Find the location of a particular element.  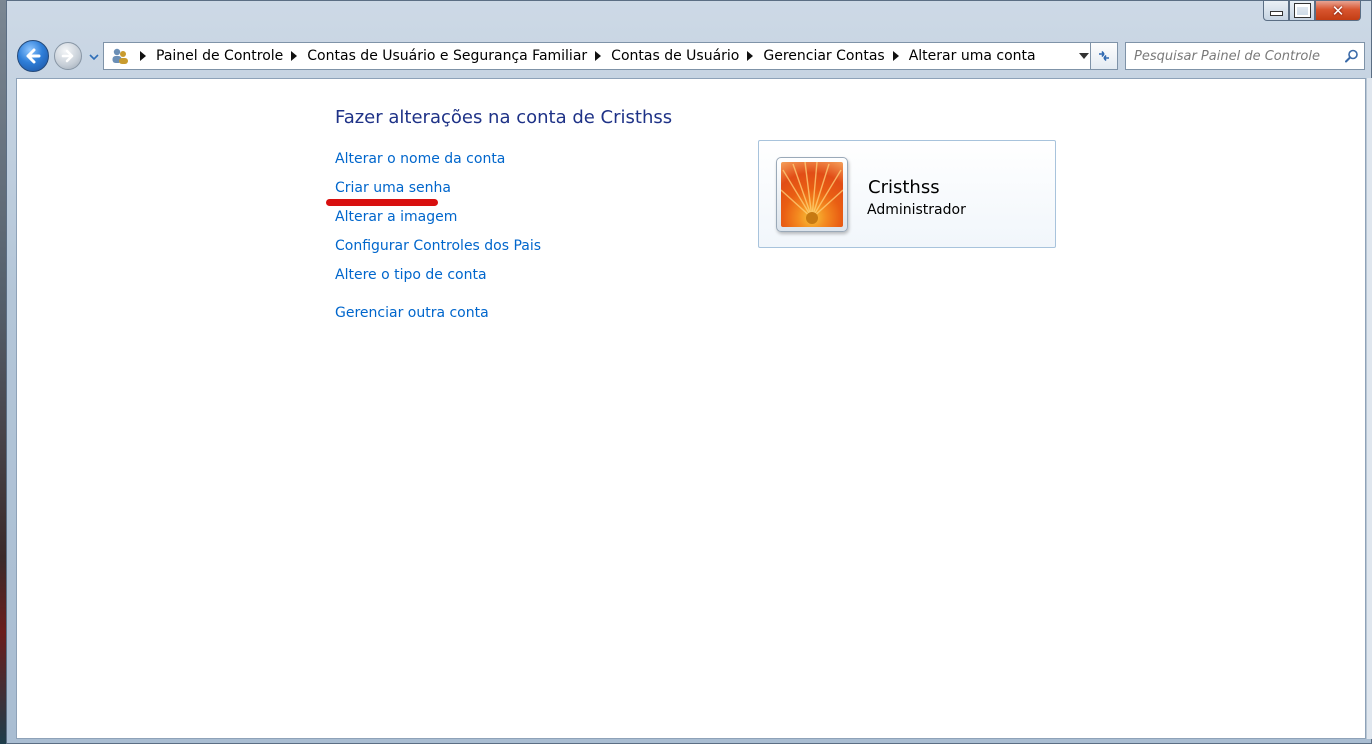

forward-arrow-icon is located at coordinates (67, 56).